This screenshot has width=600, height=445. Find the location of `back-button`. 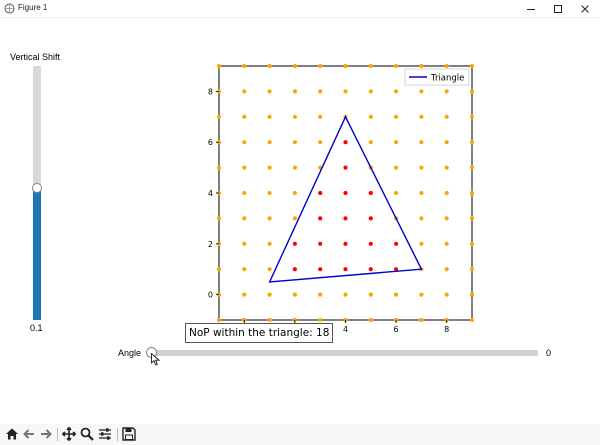

back-button is located at coordinates (29, 434).